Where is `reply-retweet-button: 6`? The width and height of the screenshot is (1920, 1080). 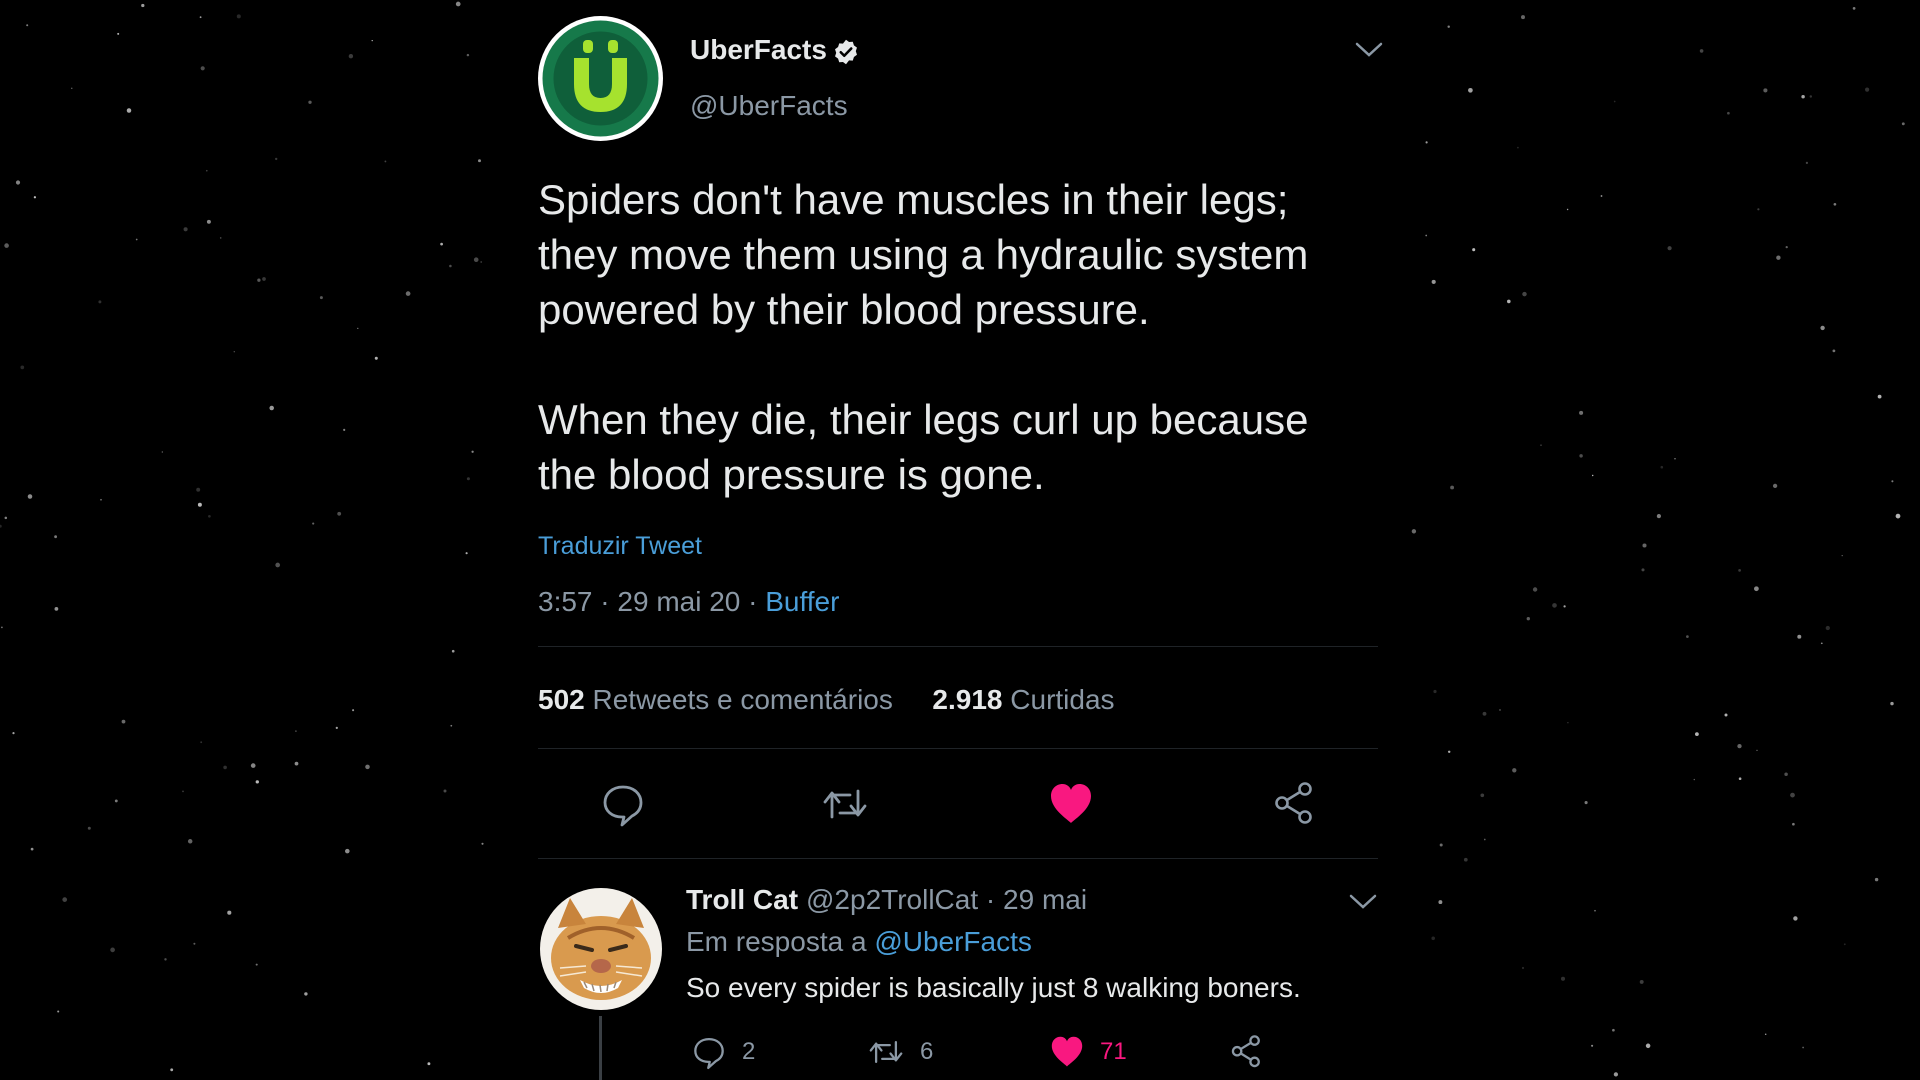
reply-retweet-button: 6 is located at coordinates (899, 1052).